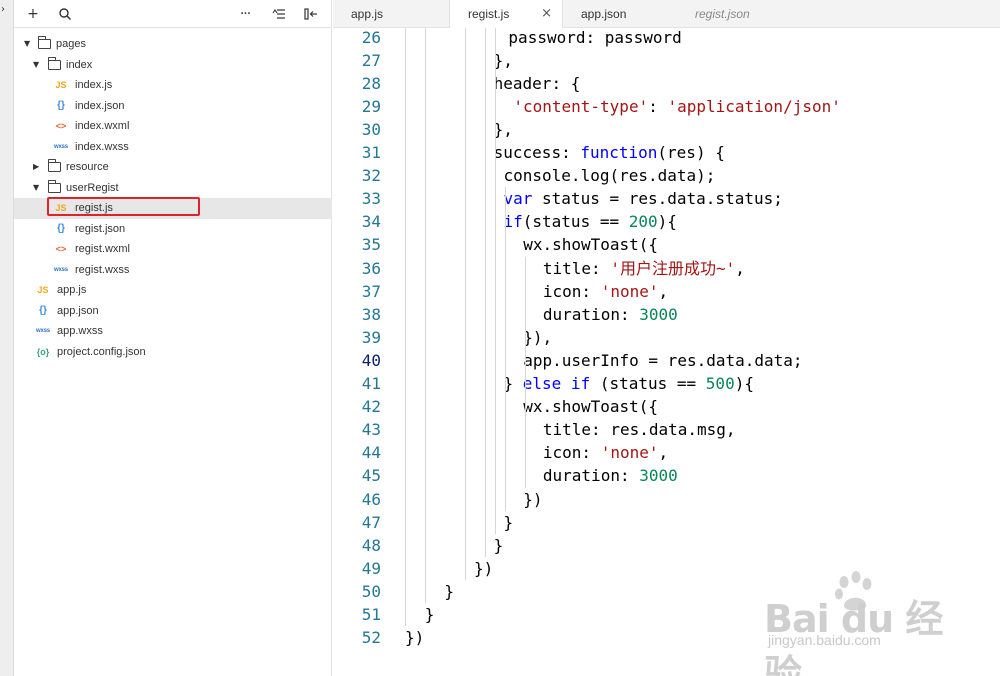 The height and width of the screenshot is (676, 1000). I want to click on code-token: title:, so click(576, 268).